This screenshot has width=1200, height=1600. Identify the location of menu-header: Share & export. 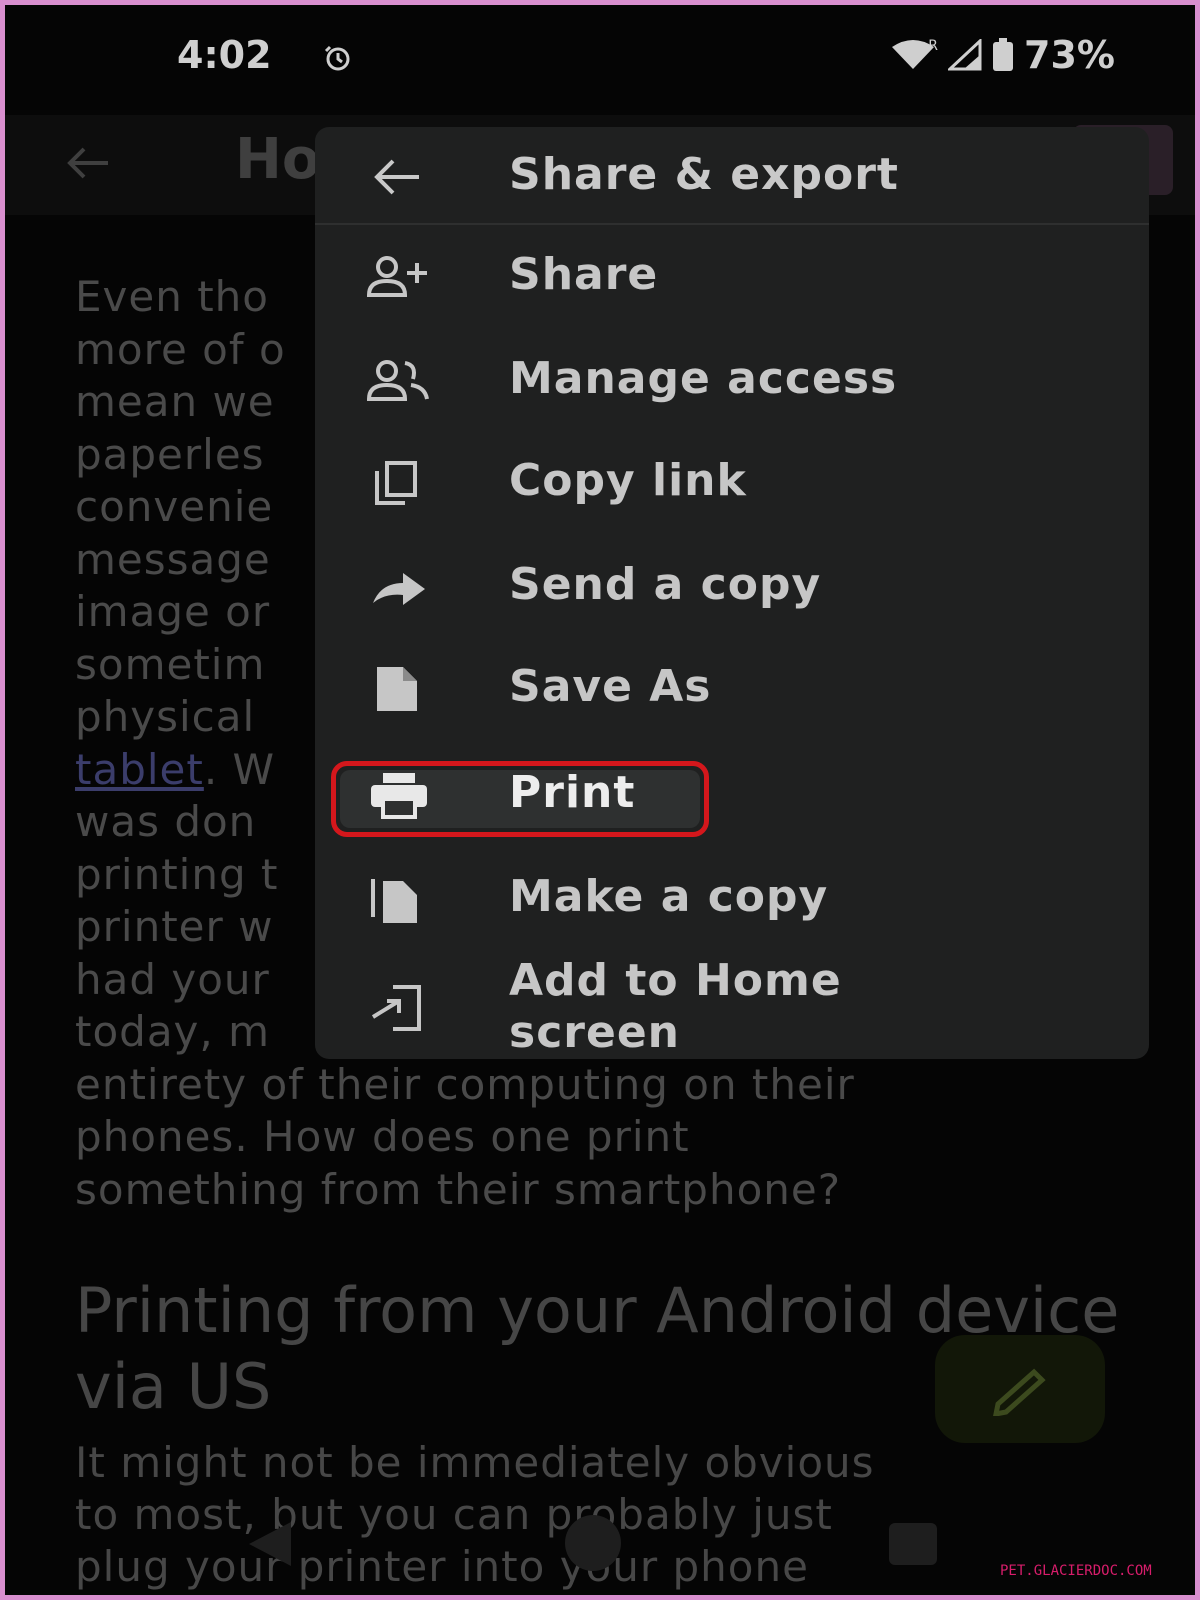
(732, 176).